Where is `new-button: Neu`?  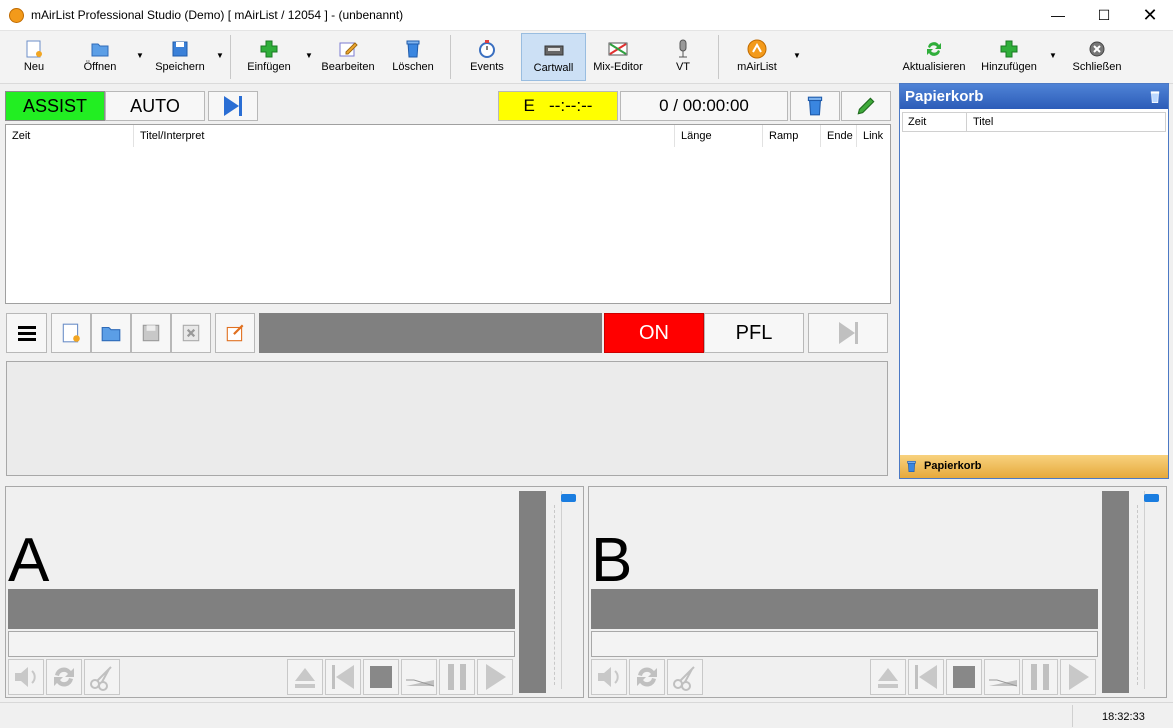
new-button: Neu is located at coordinates (34, 57).